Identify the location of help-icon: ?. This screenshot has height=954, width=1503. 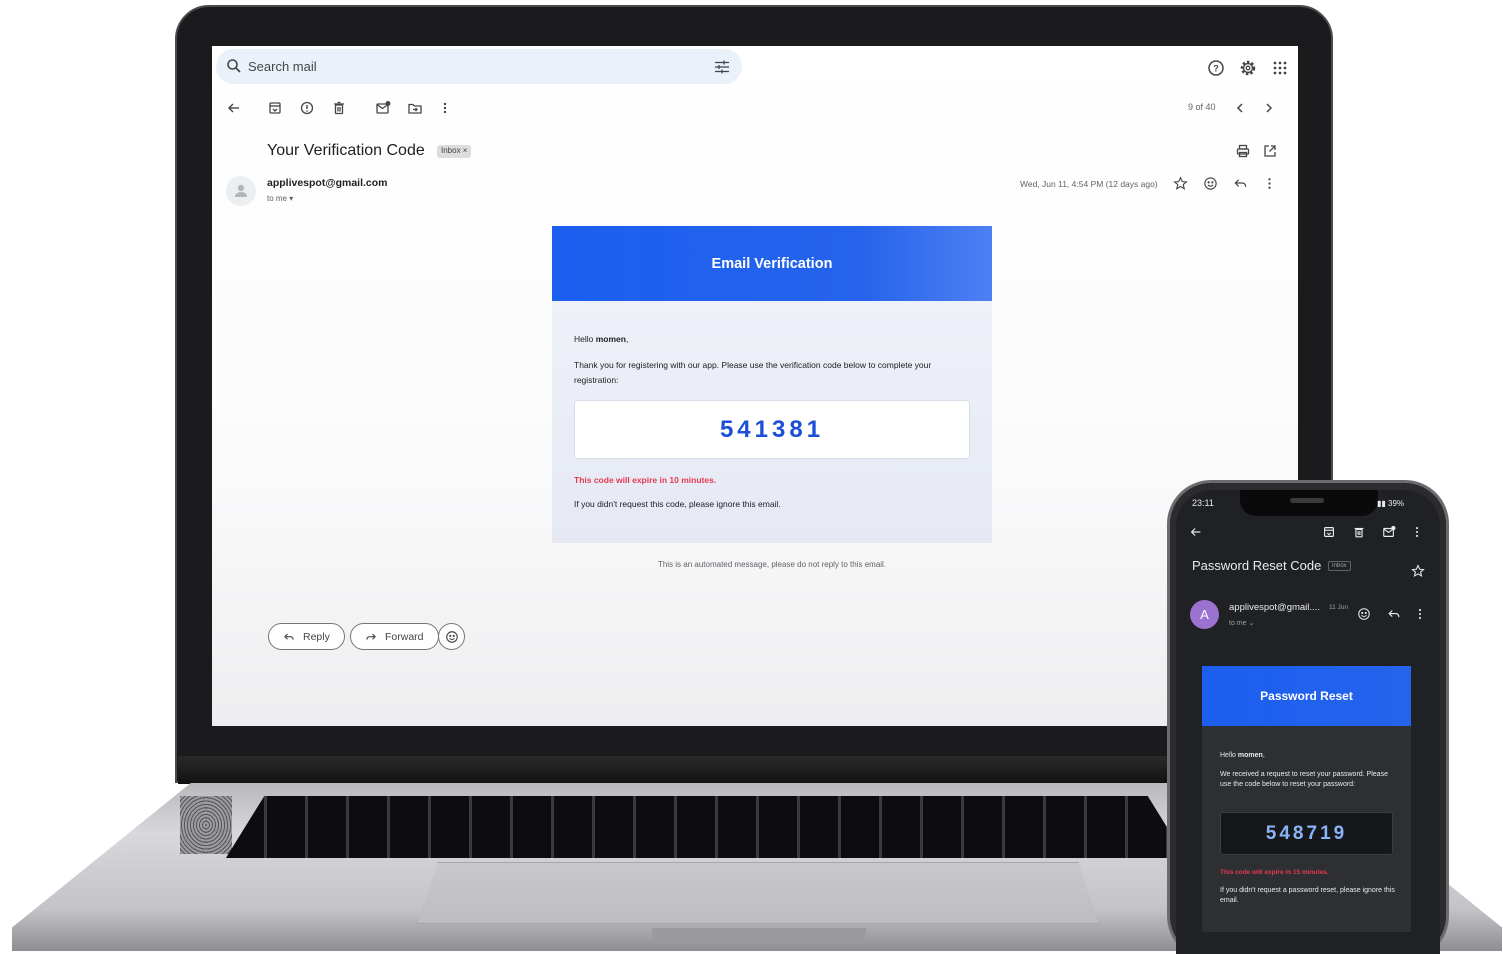
(1216, 68).